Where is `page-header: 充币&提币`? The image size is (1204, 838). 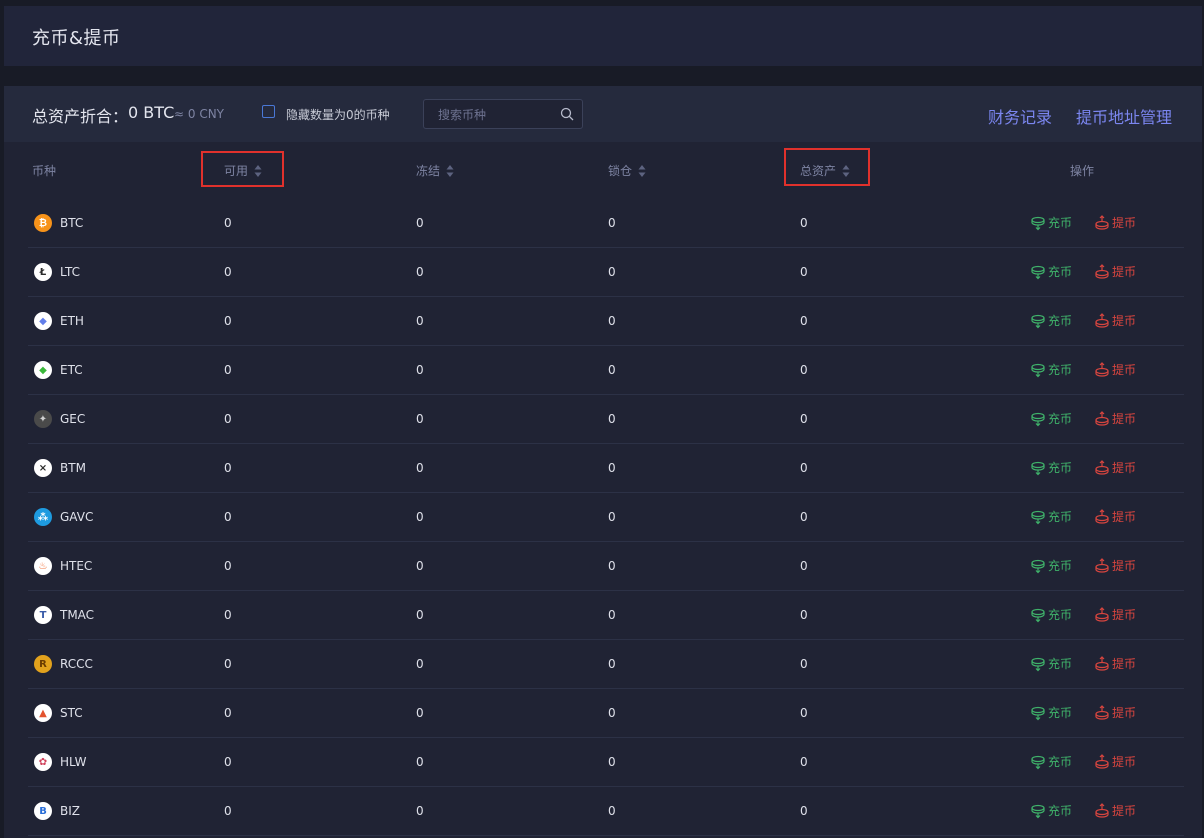 page-header: 充币&提币 is located at coordinates (603, 36).